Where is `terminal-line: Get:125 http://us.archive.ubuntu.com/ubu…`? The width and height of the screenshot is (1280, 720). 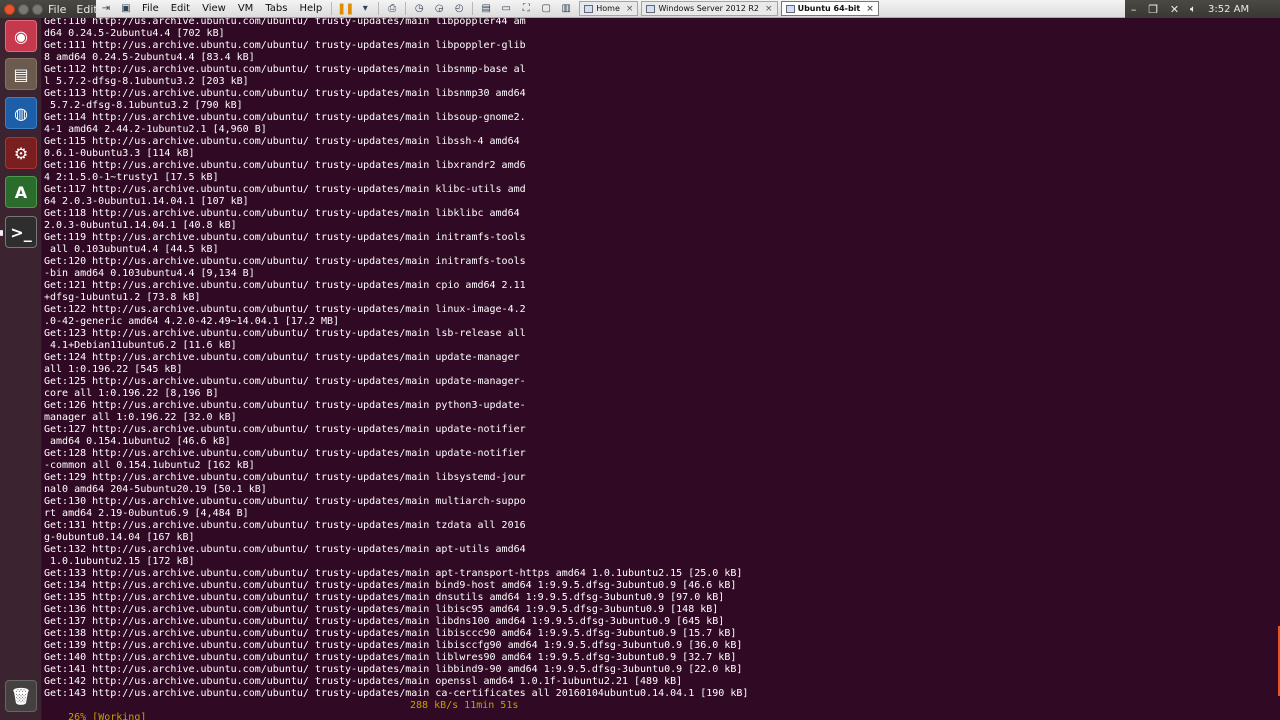
terminal-line: Get:125 http://us.archive.ubuntu.com/ubu… is located at coordinates (285, 381).